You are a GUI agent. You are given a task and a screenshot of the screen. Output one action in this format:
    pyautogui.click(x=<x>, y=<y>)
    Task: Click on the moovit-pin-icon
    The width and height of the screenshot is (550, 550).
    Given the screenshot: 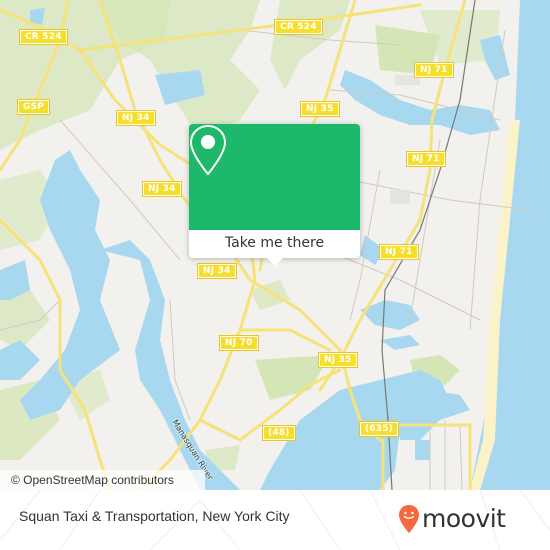 What is the action you would take?
    pyautogui.click(x=409, y=519)
    